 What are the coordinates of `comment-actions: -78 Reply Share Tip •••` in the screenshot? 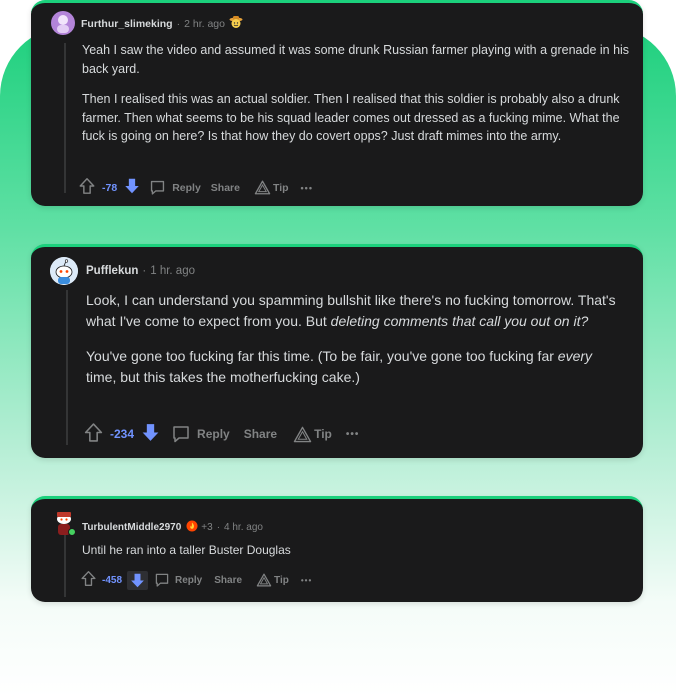 It's located at (195, 187).